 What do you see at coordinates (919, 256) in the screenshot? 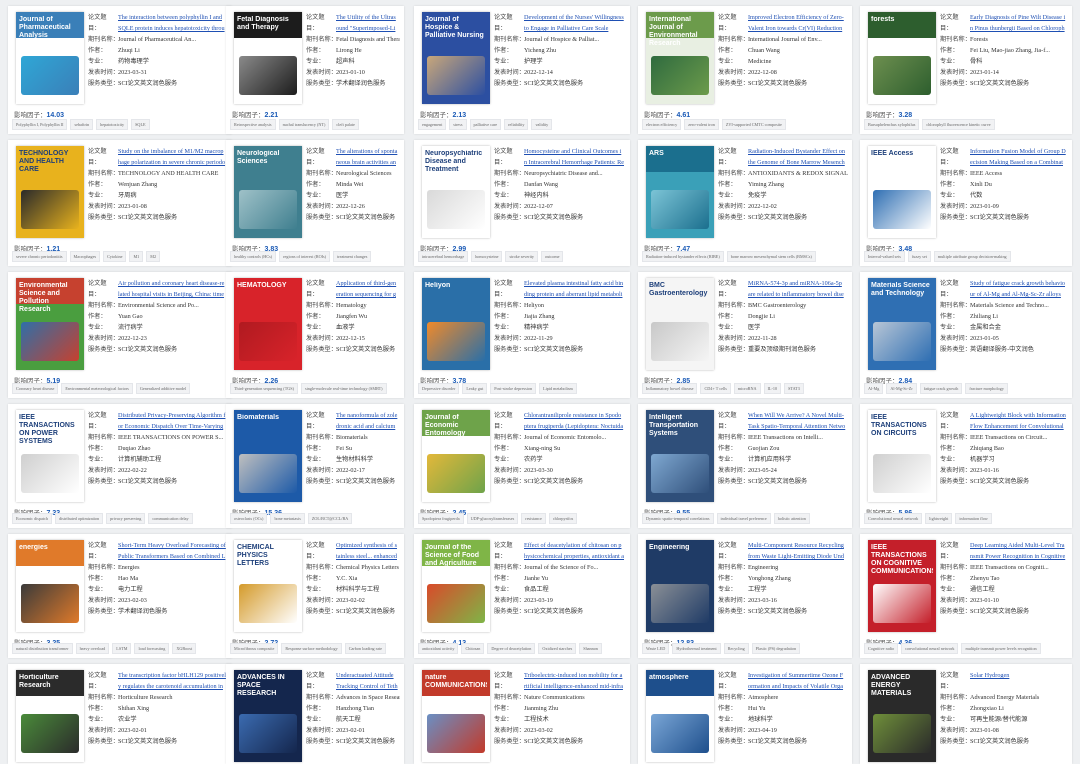
I see `keyword-tag: fuzzy set` at bounding box center [919, 256].